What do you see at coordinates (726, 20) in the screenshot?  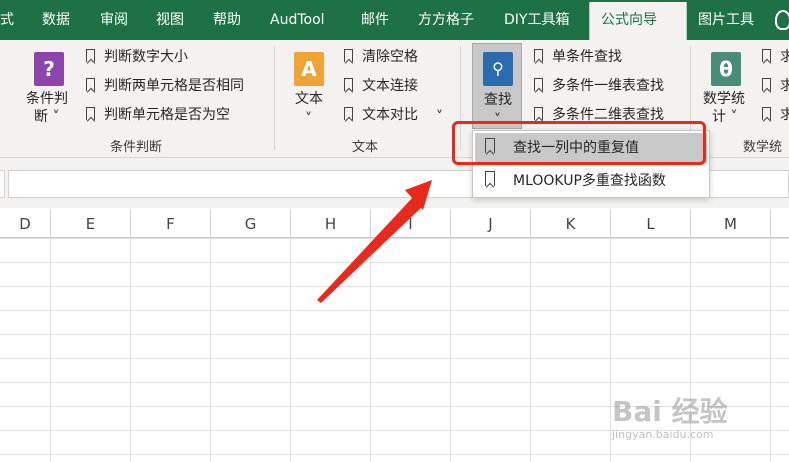 I see `tab-picture-tools: 图片工具` at bounding box center [726, 20].